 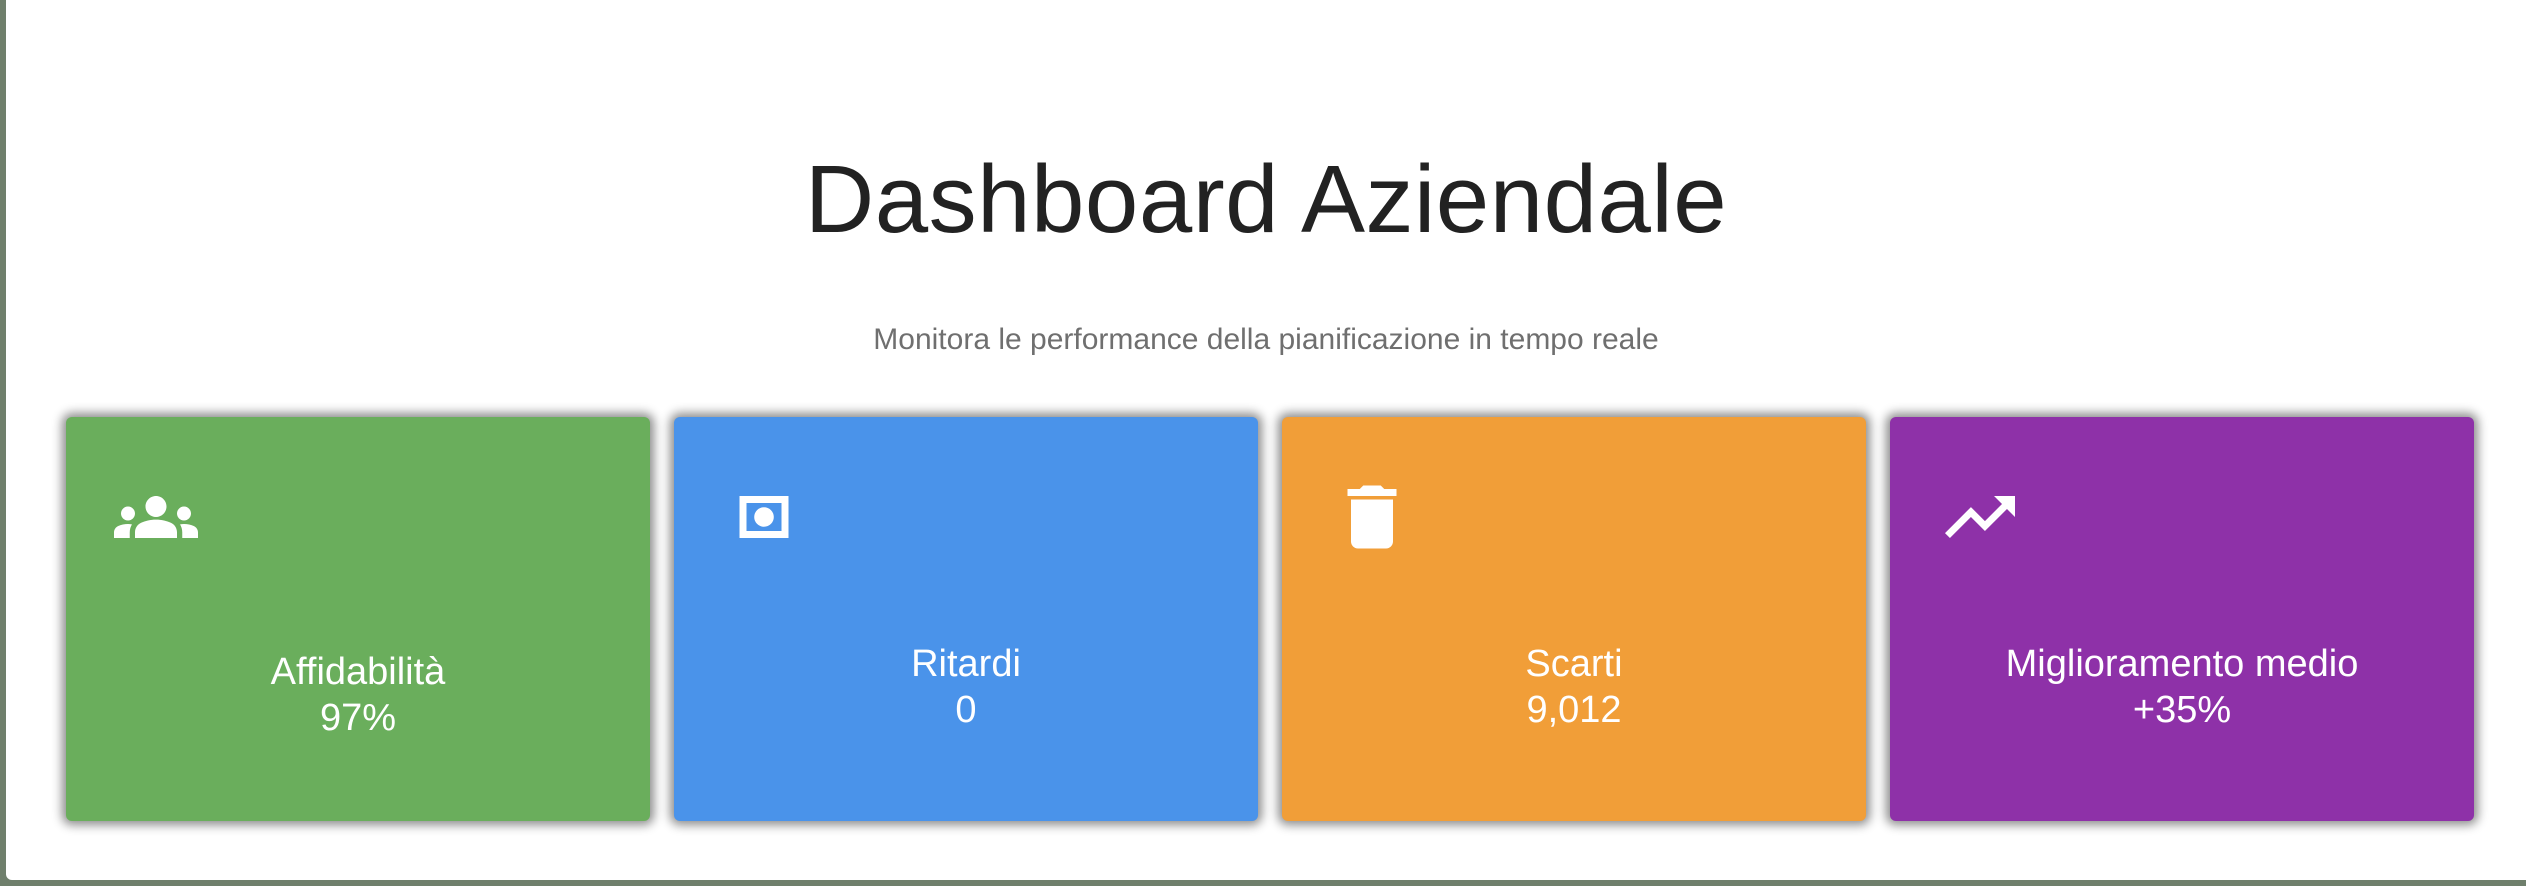 I want to click on card-scarti: Scarti 9,012, so click(x=1574, y=619).